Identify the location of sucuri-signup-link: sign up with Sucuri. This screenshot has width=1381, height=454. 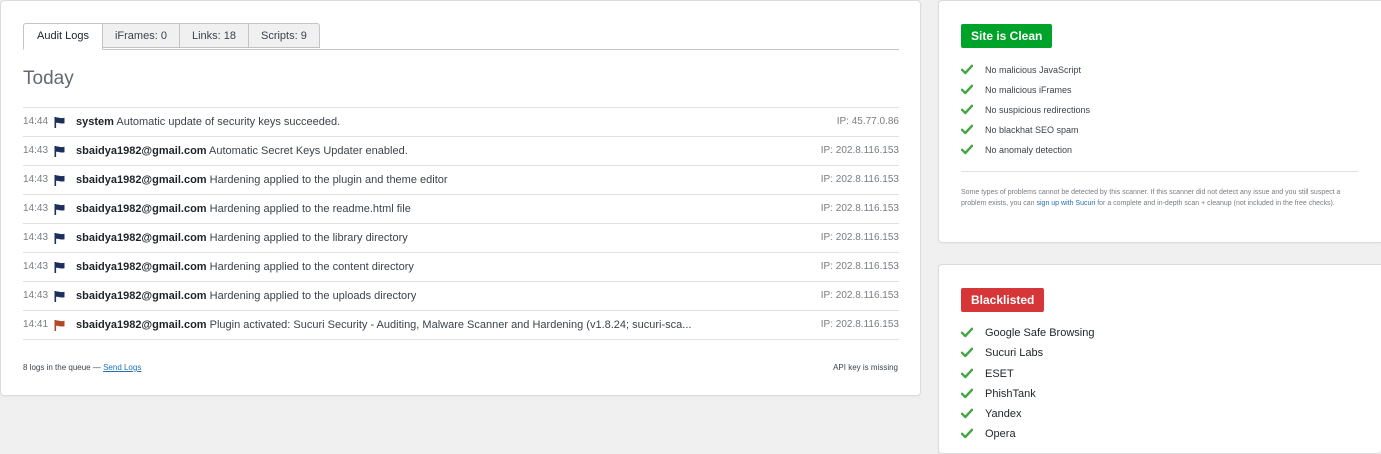
(1066, 203).